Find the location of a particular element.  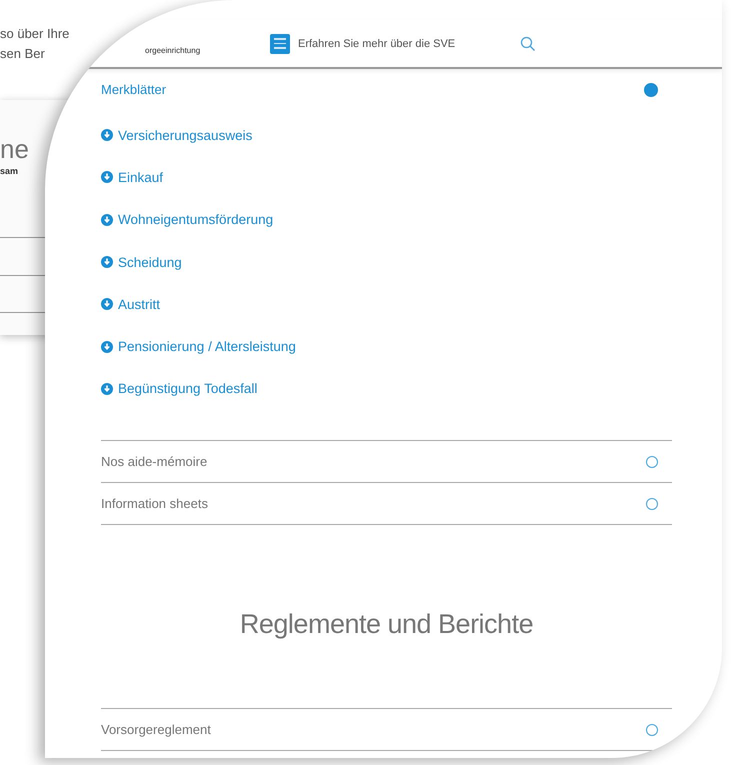

download-link: Scheidung is located at coordinates (386, 262).